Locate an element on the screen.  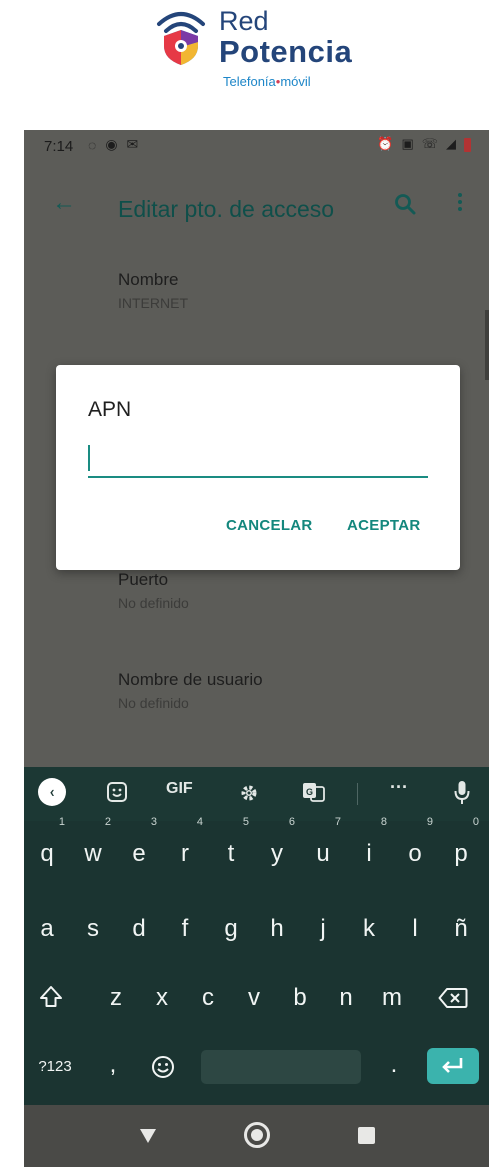
battery-icon is located at coordinates (467, 144).